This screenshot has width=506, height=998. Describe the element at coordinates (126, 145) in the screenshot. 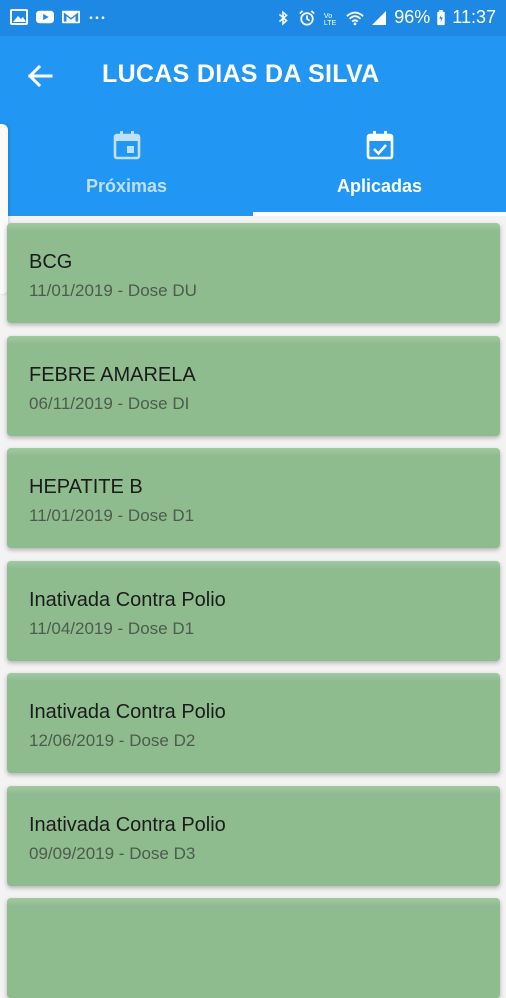

I see `calendar-icon` at that location.